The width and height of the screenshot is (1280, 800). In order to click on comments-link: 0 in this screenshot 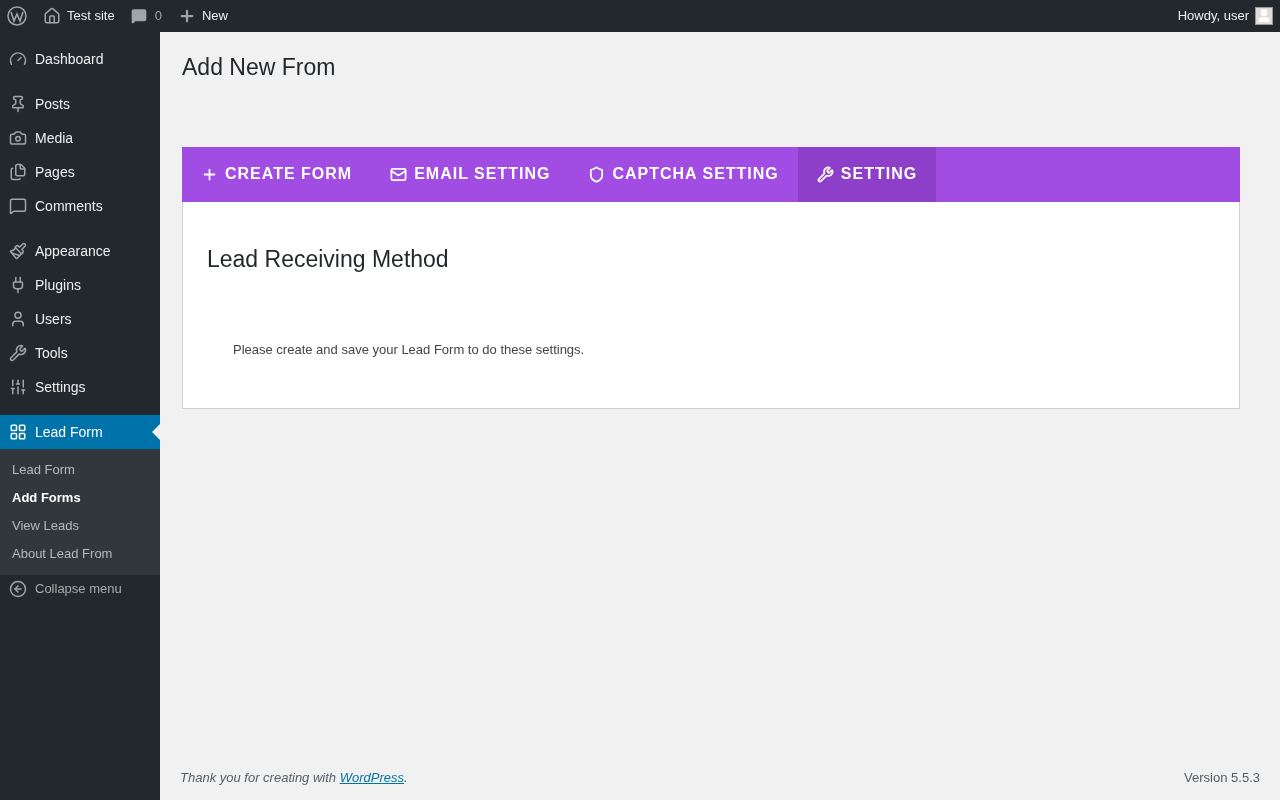, I will do `click(146, 16)`.